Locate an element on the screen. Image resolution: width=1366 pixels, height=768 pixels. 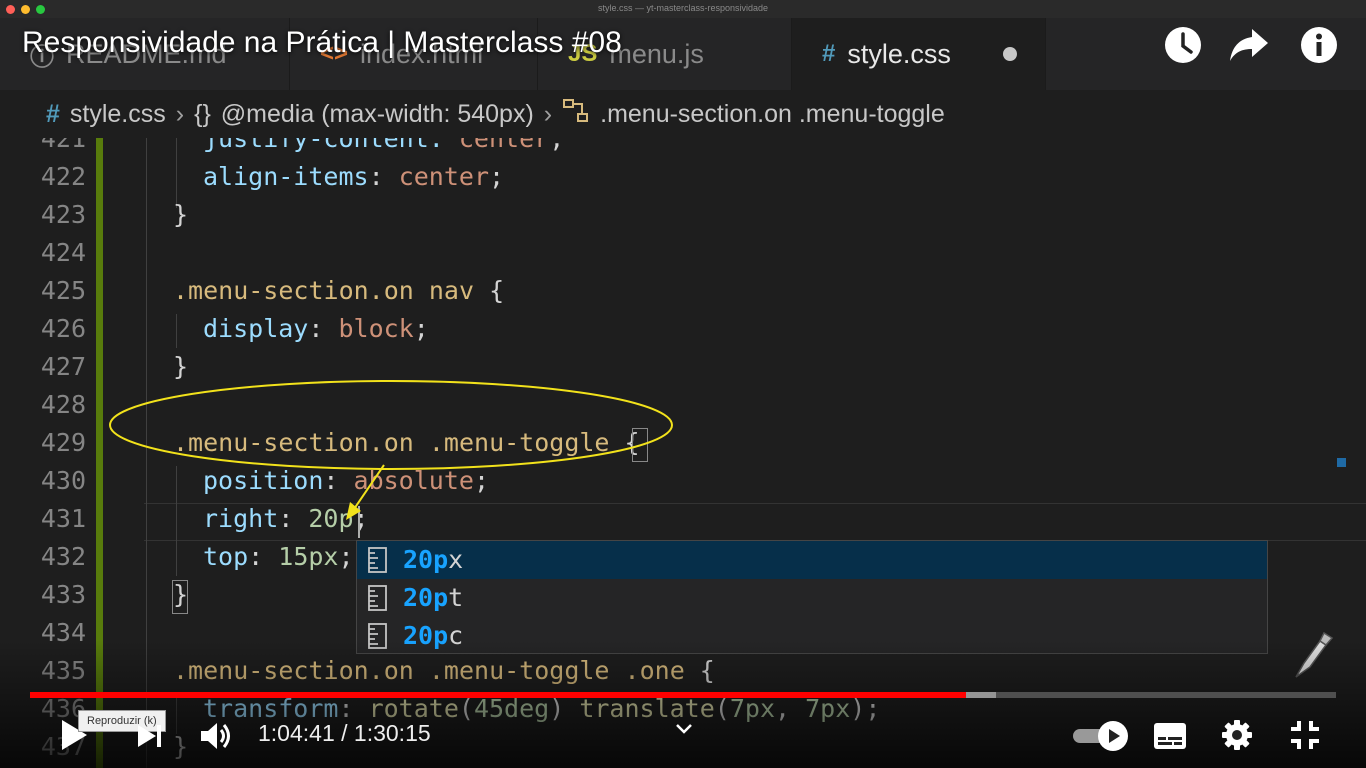
time-display: 1:04:41 / 1:30:15 is located at coordinates (344, 733).